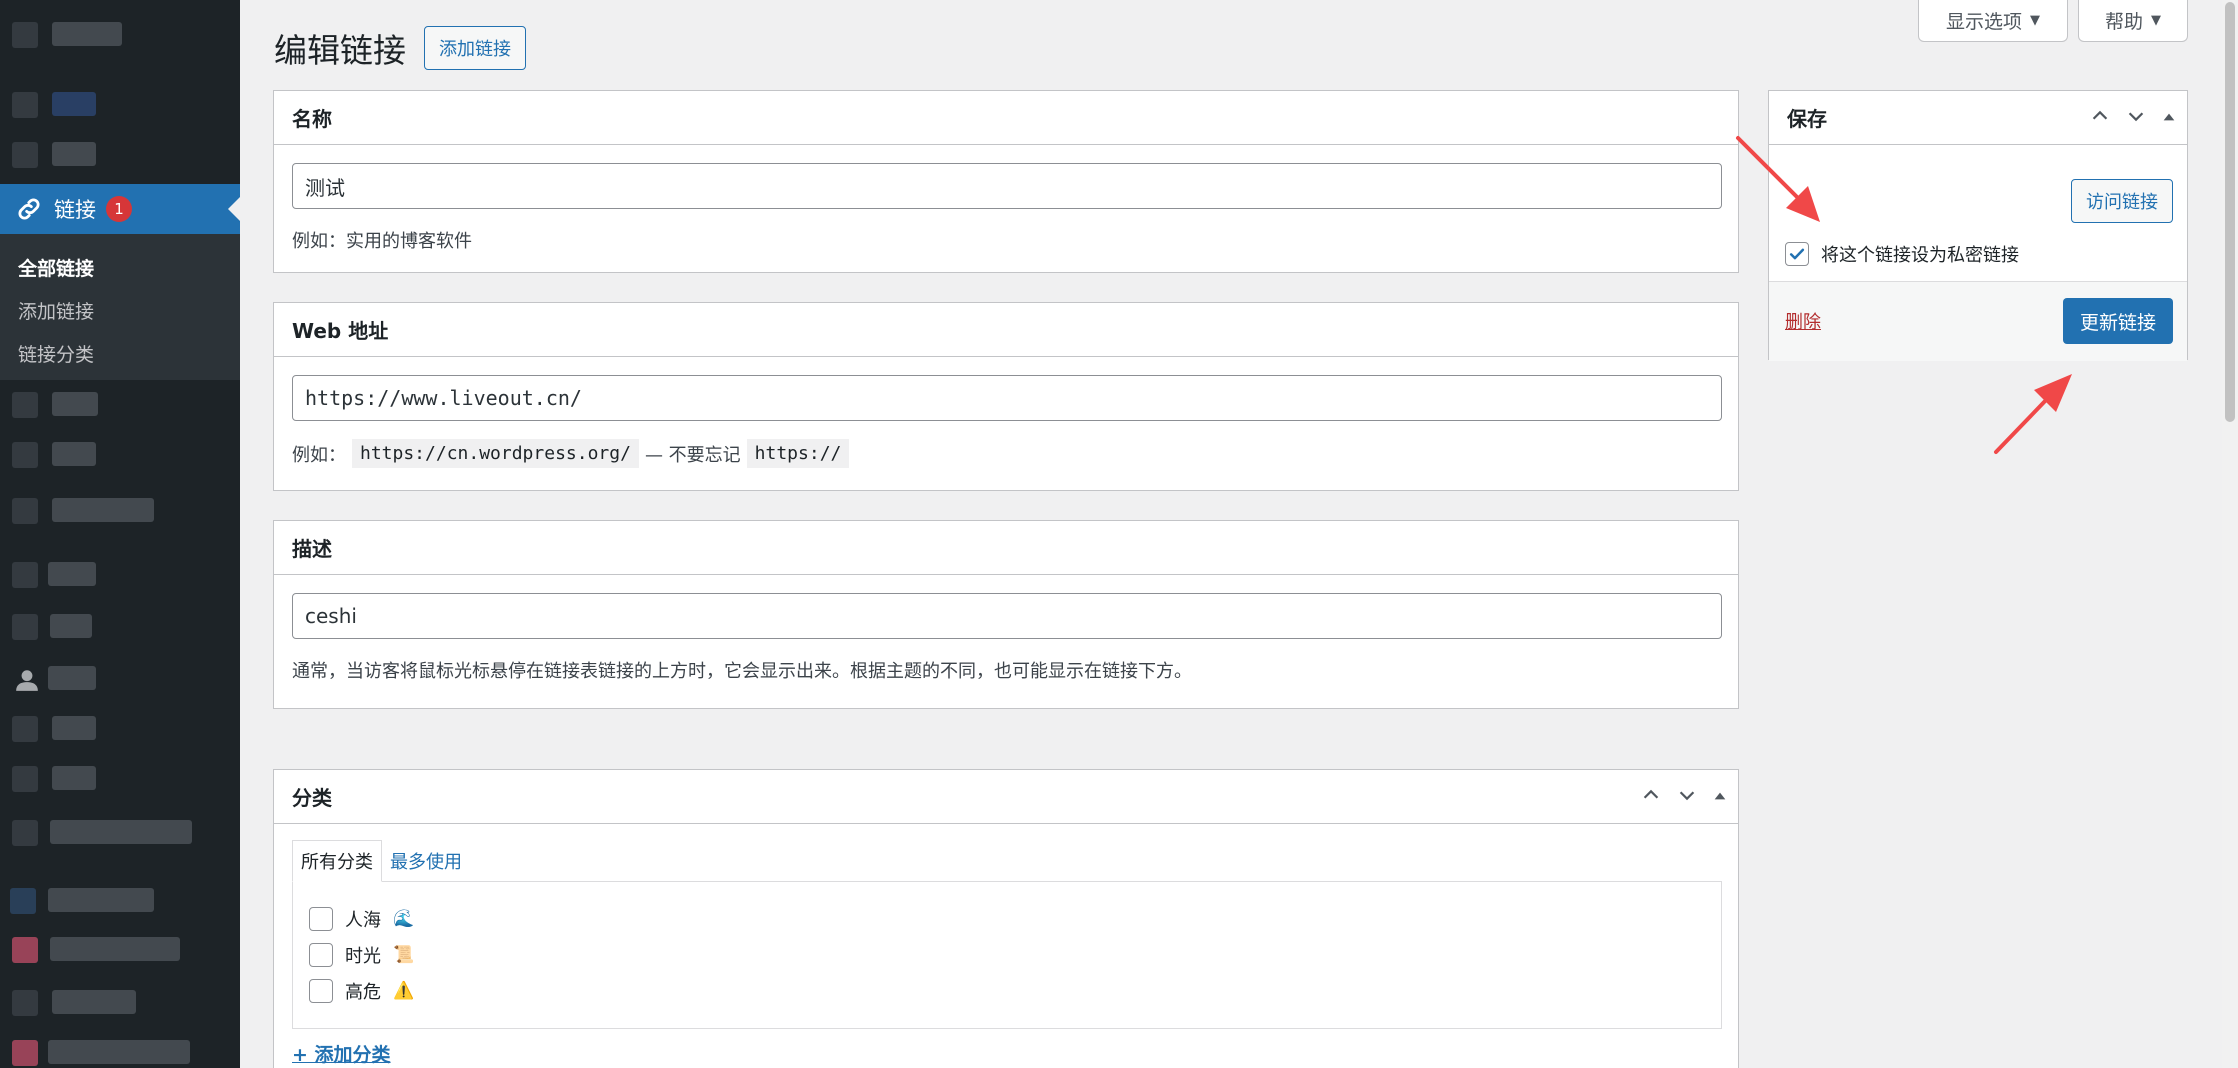 Image resolution: width=2238 pixels, height=1068 pixels. What do you see at coordinates (312, 798) in the screenshot?
I see `category-title: 分类` at bounding box center [312, 798].